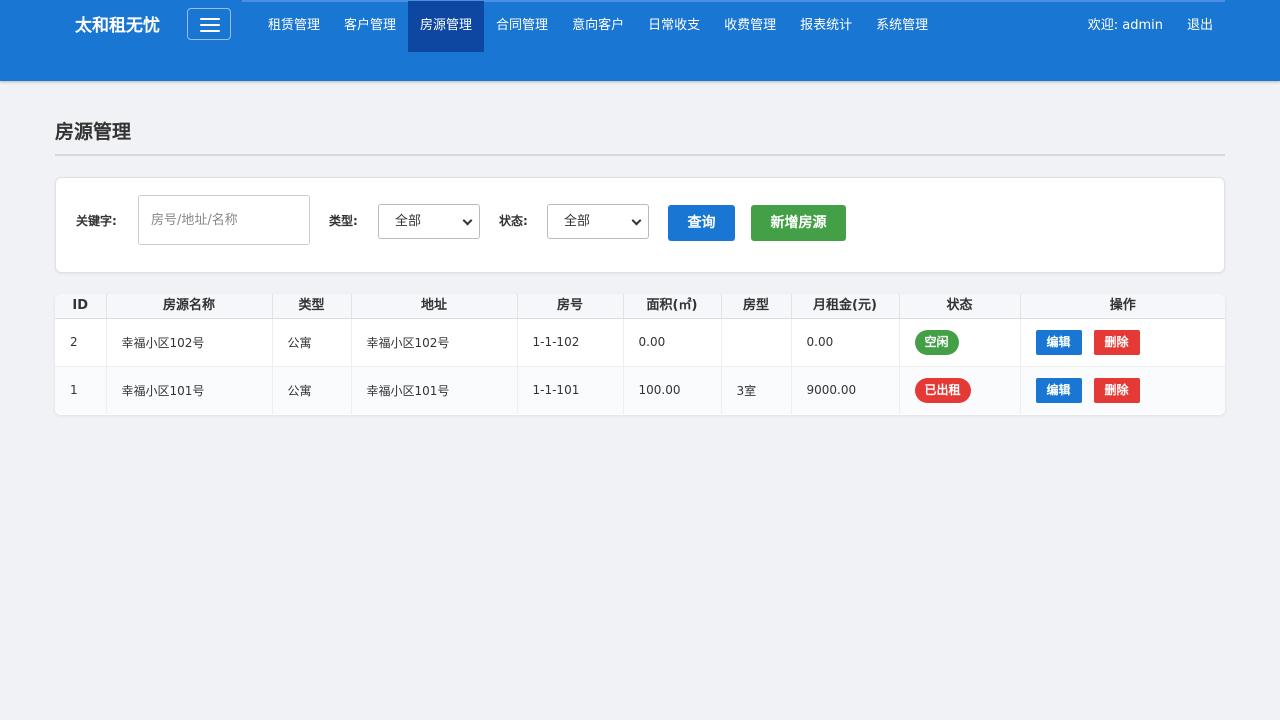 Image resolution: width=1280 pixels, height=720 pixels. I want to click on nav-item-properties: 房源管理, so click(446, 26).